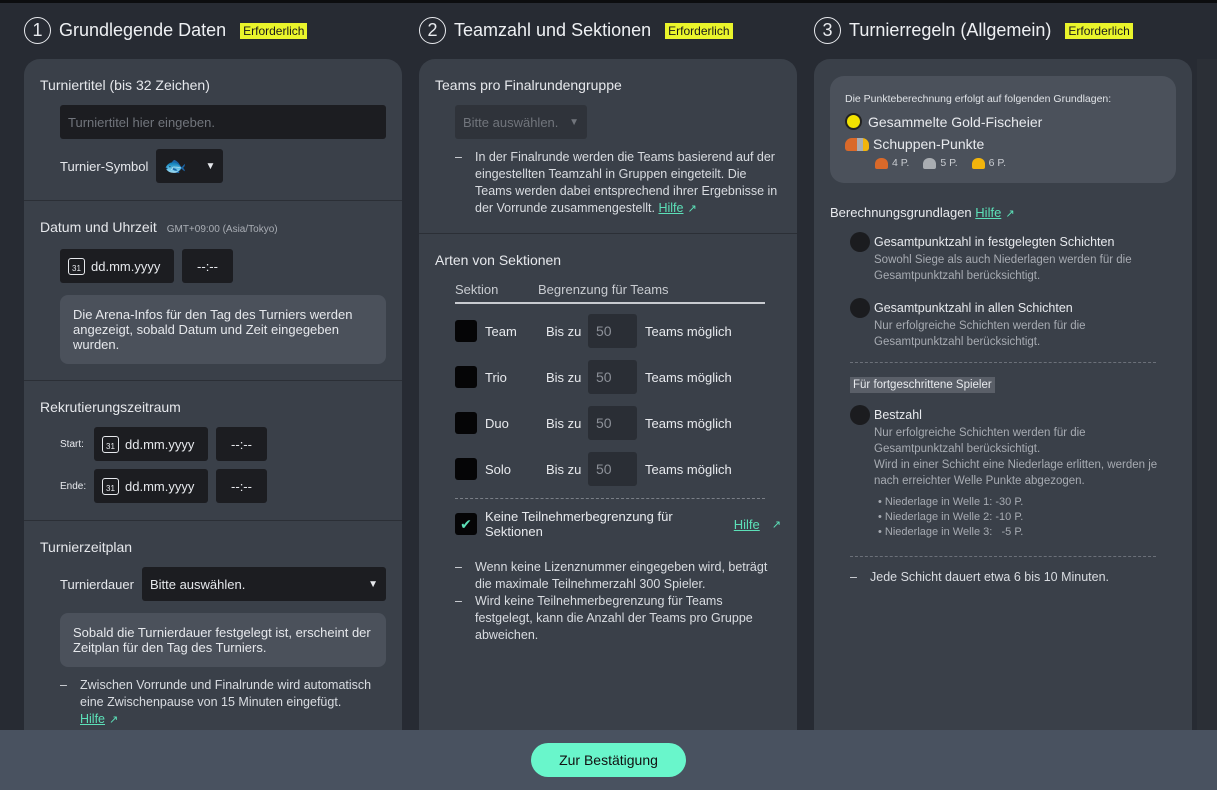 The width and height of the screenshot is (1217, 790). What do you see at coordinates (528, 85) in the screenshot?
I see `teams-per-group-label: Teams pro Finalrundengruppe` at bounding box center [528, 85].